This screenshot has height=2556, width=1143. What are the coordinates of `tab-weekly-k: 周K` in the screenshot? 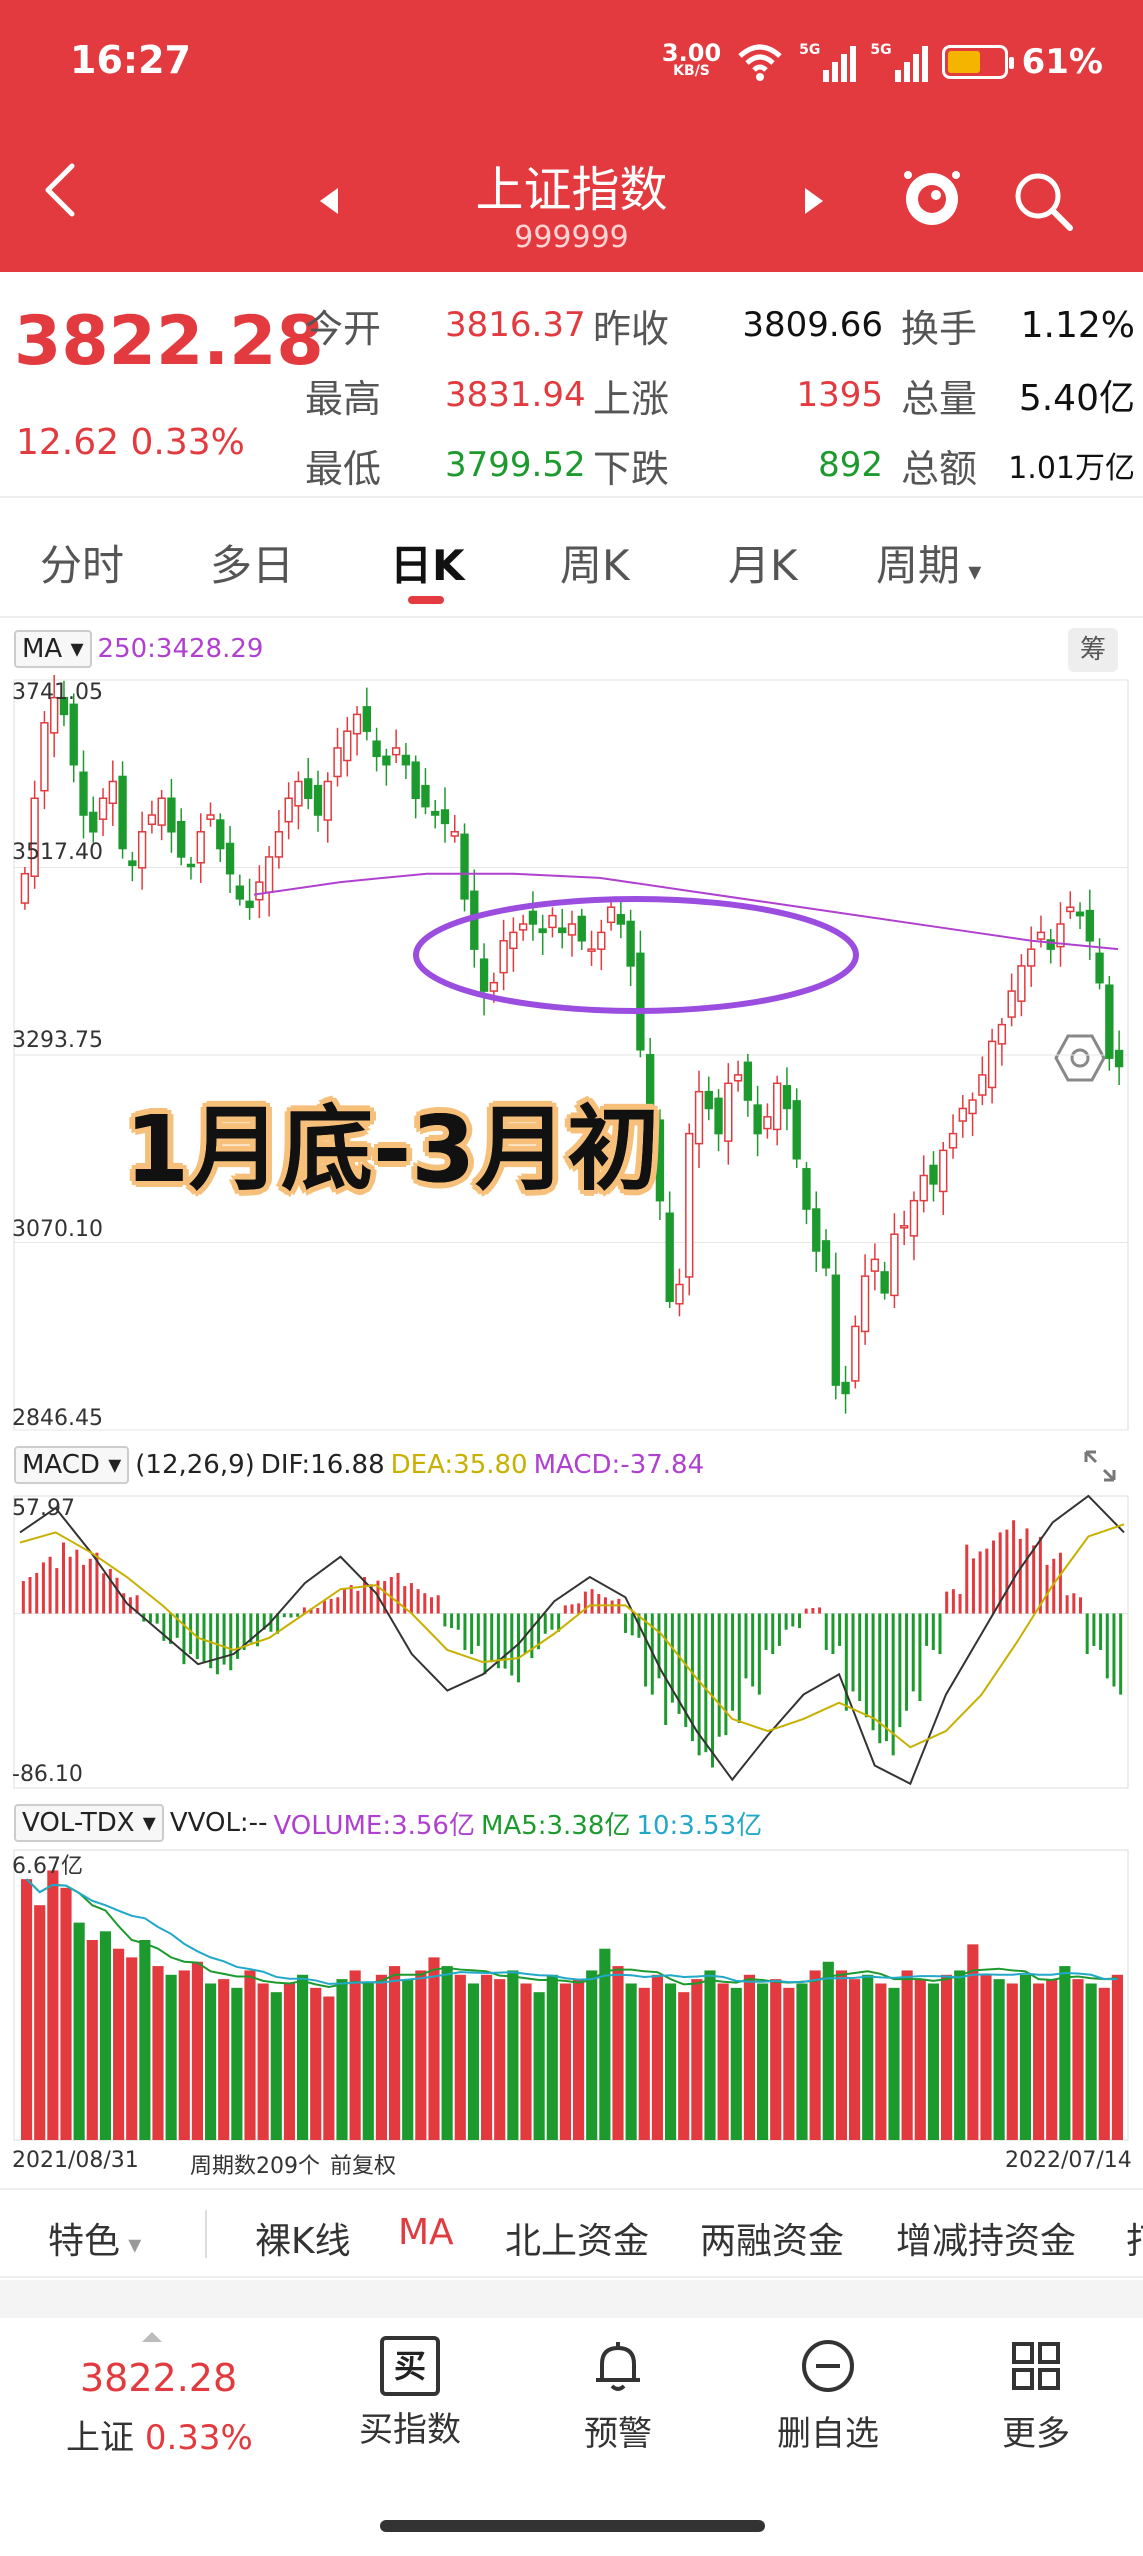 It's located at (595, 562).